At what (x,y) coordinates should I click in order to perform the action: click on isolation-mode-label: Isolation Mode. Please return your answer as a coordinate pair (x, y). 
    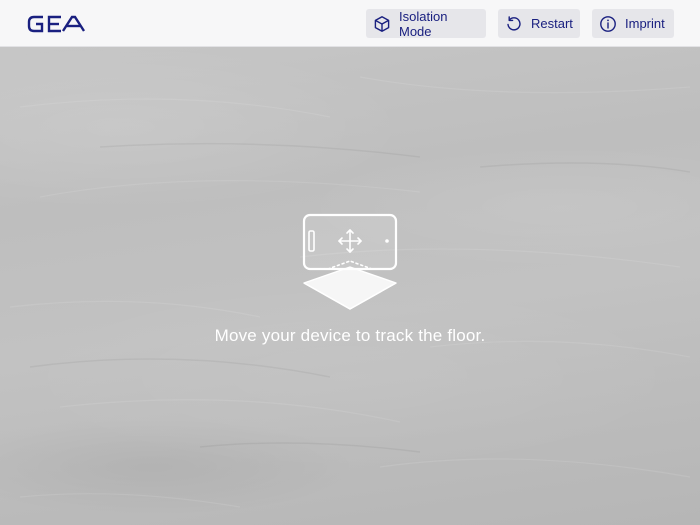
    Looking at the image, I should click on (423, 23).